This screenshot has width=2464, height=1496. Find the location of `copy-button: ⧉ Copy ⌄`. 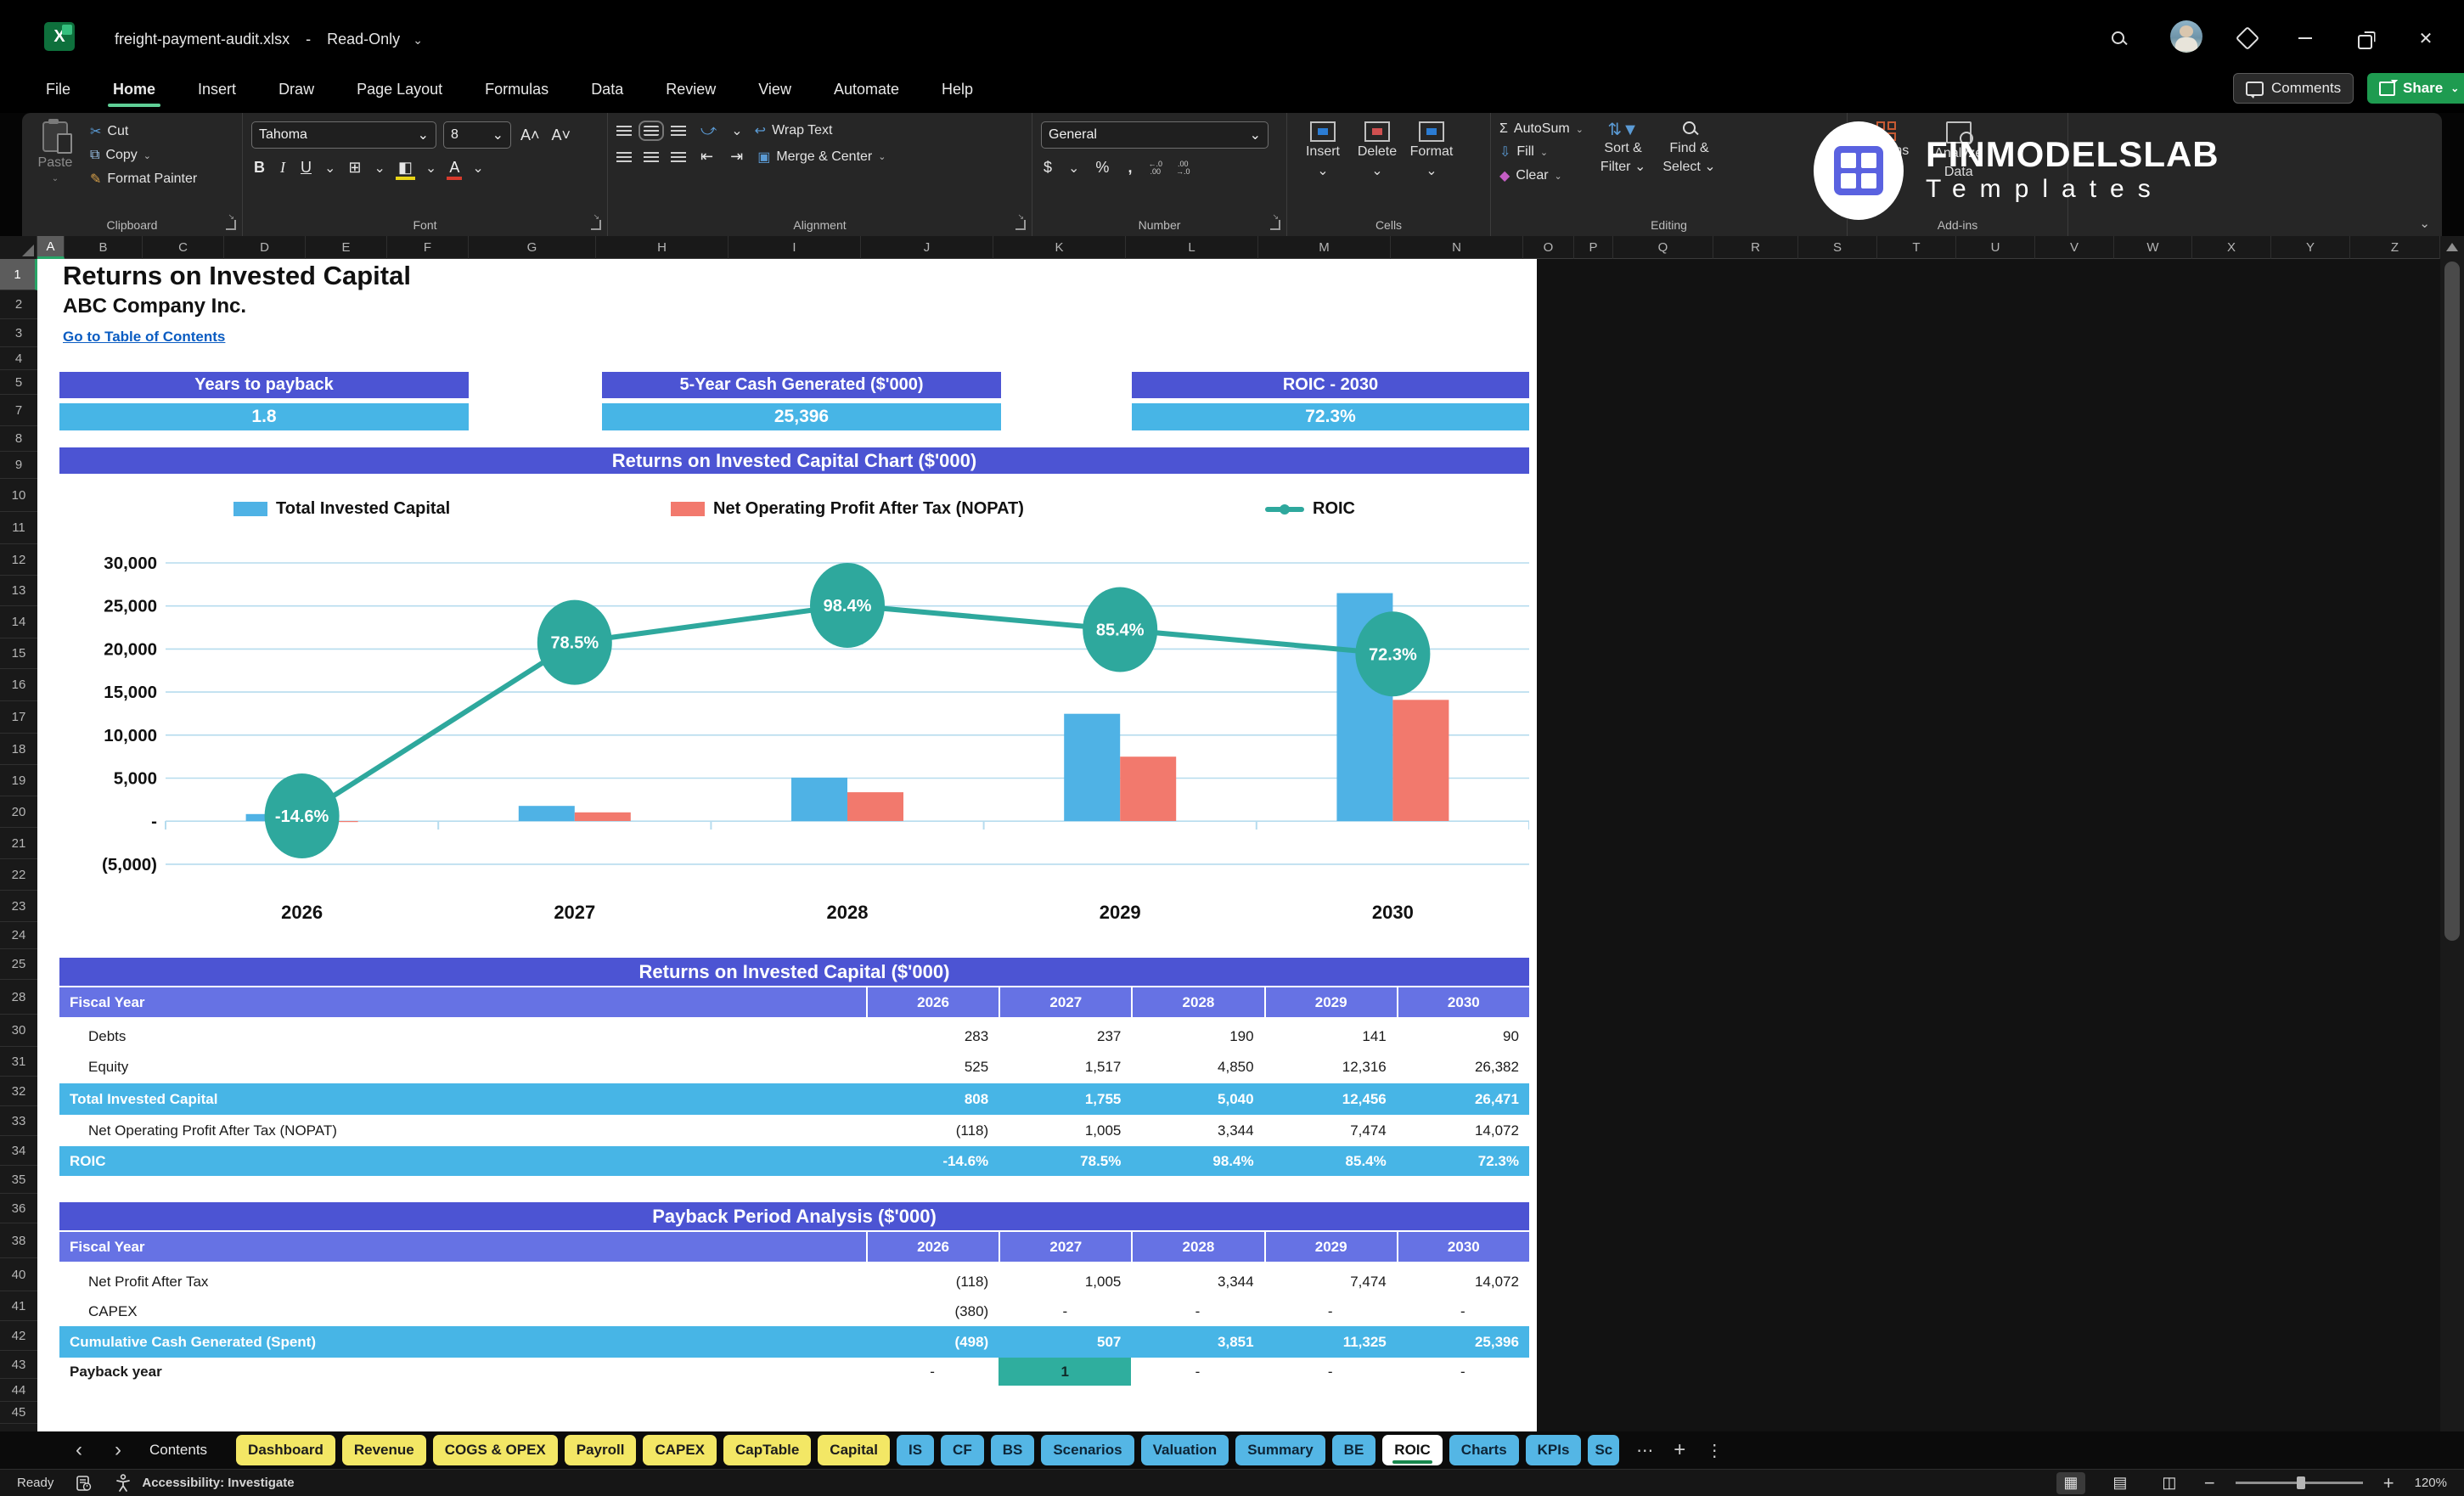

copy-button: ⧉ Copy ⌄ is located at coordinates (143, 155).